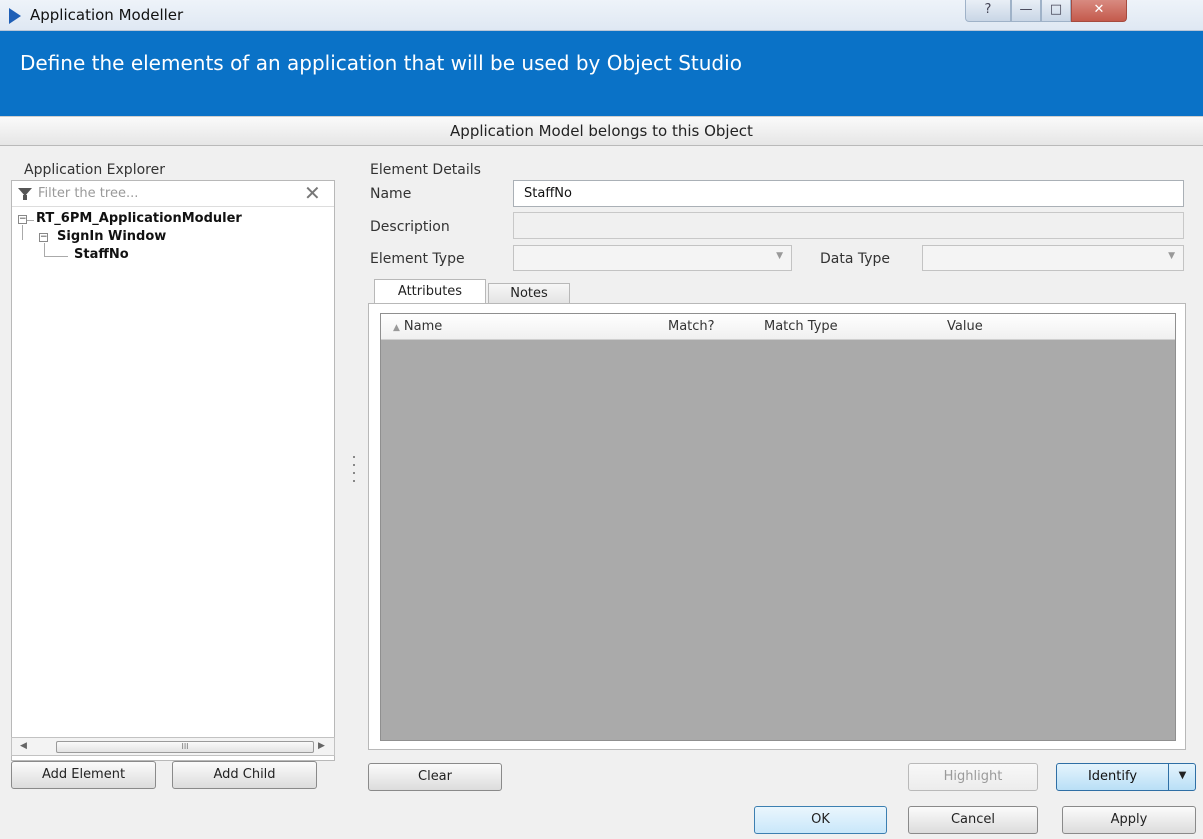 The height and width of the screenshot is (839, 1203). I want to click on cancel-button: Cancel, so click(973, 820).